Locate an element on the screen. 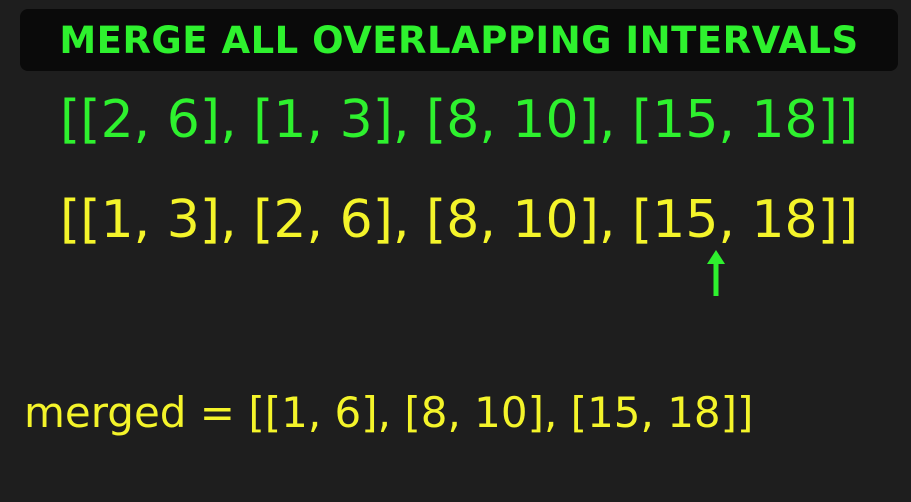 The width and height of the screenshot is (911, 502). up-arrow-icon is located at coordinates (716, 273).